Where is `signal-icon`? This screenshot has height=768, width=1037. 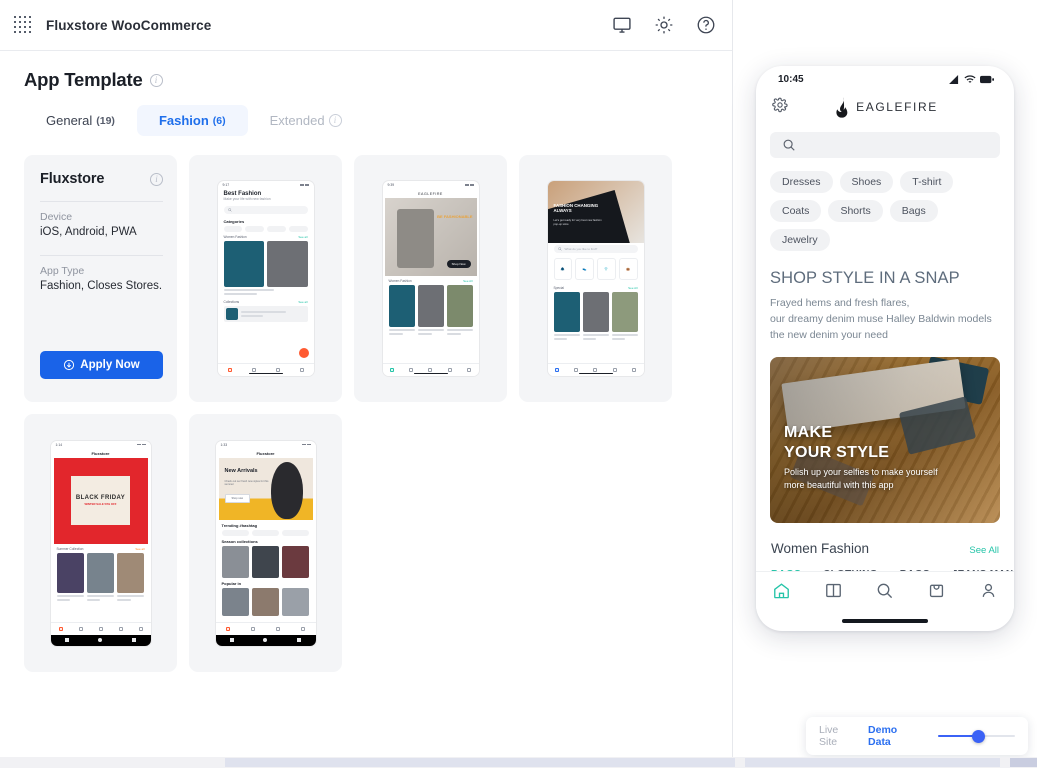 signal-icon is located at coordinates (954, 79).